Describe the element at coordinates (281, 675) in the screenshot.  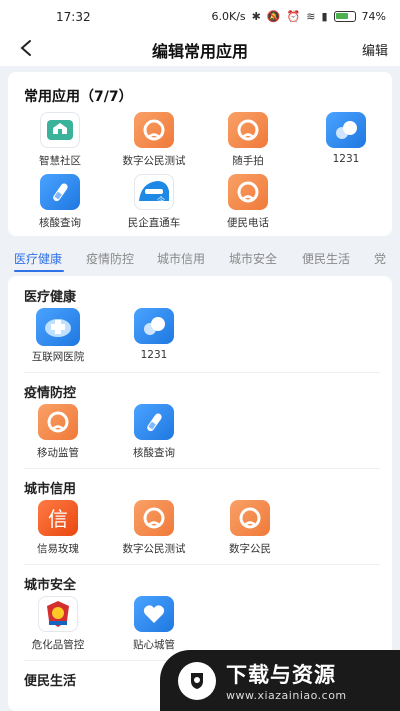
I see `watermark-title: 下载与资源` at that location.